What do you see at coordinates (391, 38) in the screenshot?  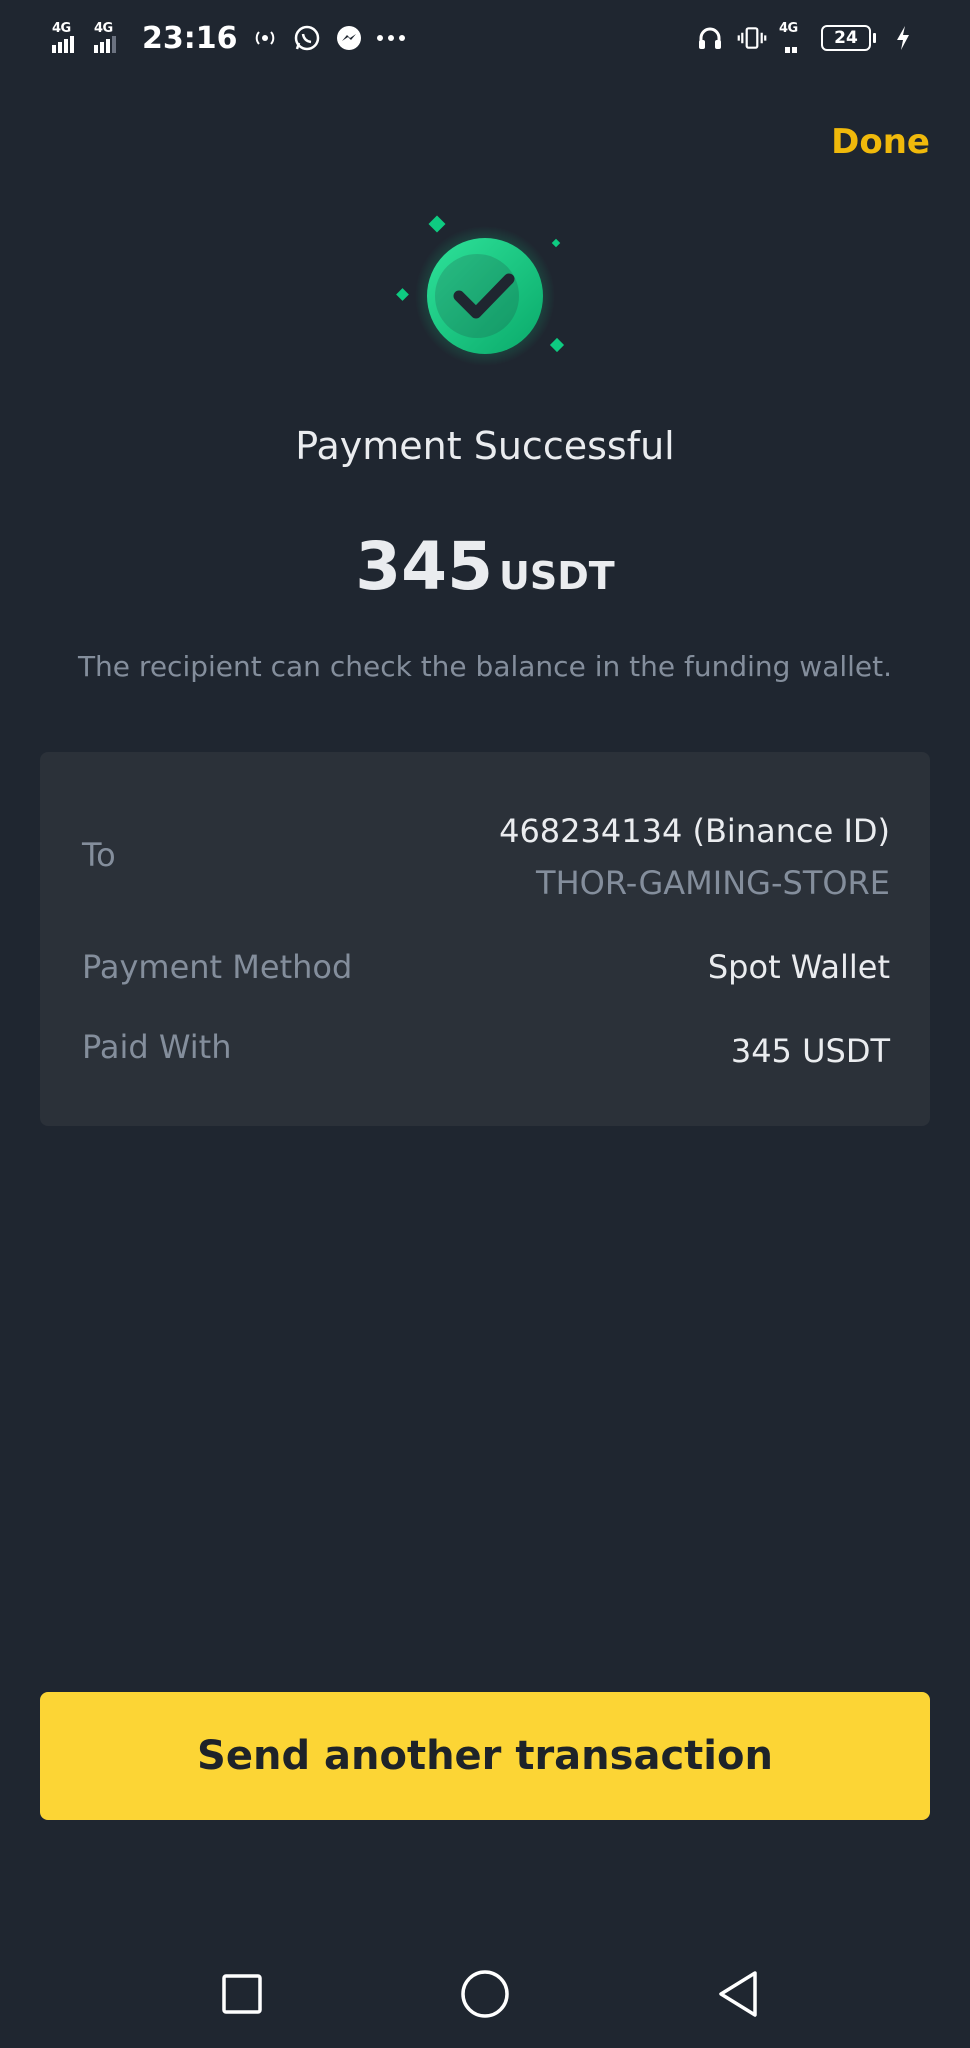 I see `more-notifications-icon` at bounding box center [391, 38].